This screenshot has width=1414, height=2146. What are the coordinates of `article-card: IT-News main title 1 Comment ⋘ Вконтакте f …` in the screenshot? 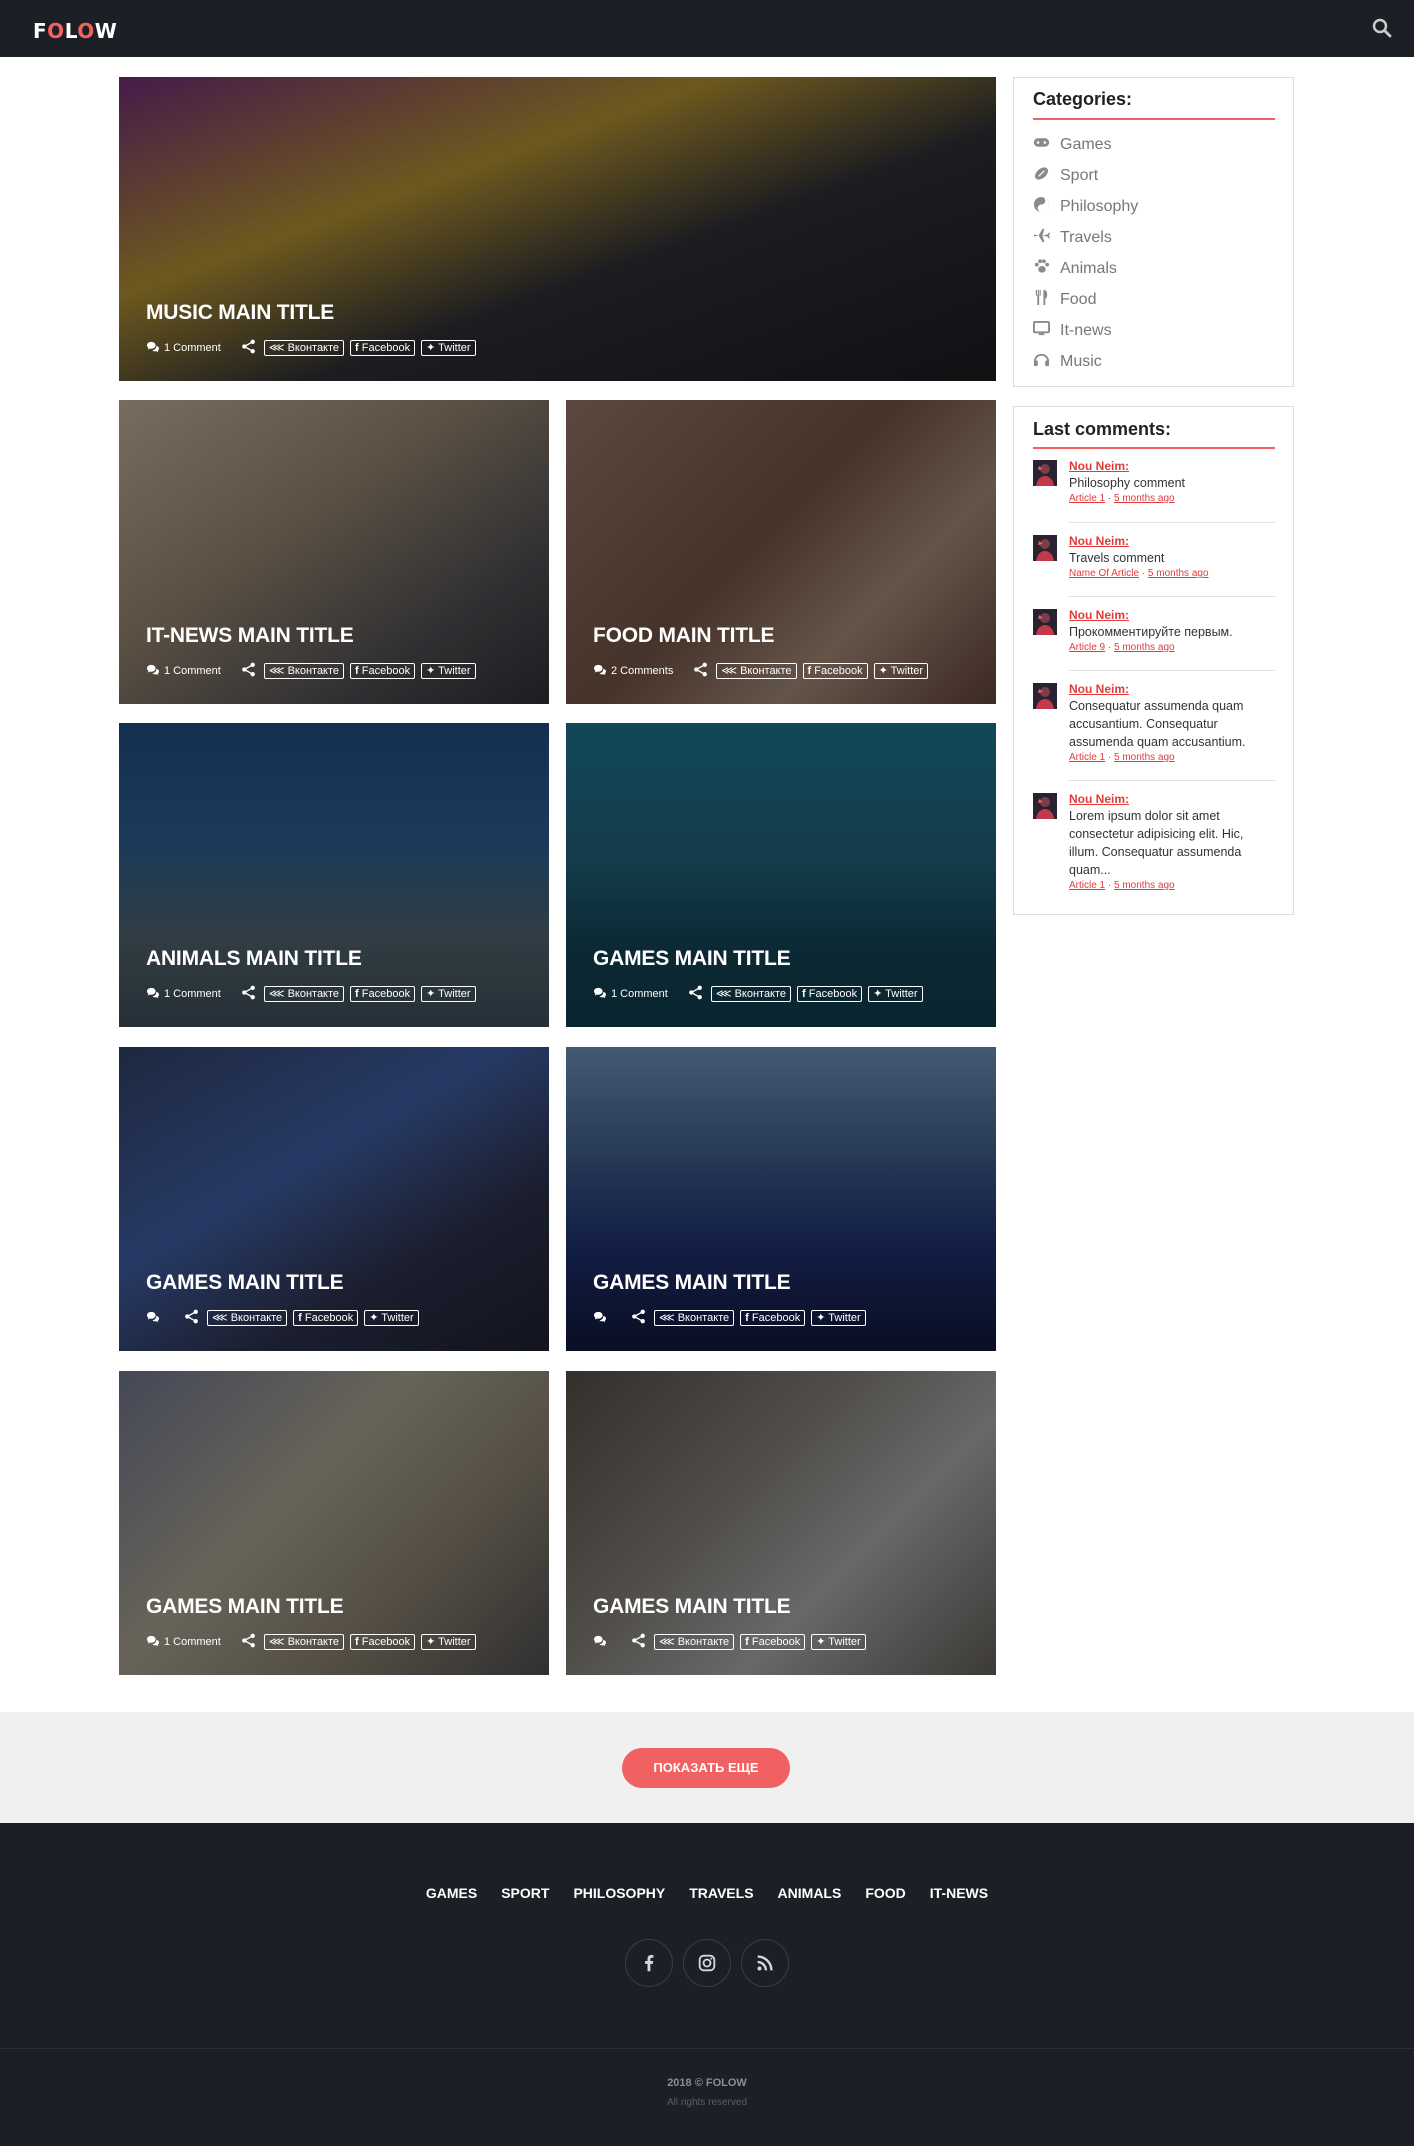 It's located at (334, 552).